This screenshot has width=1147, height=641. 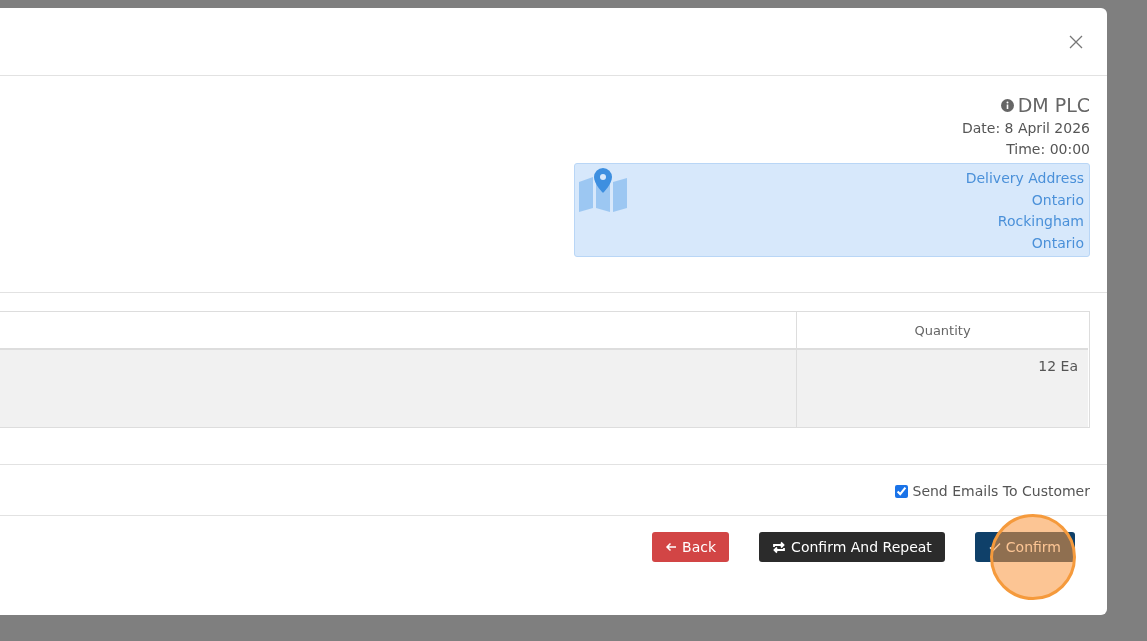 What do you see at coordinates (942, 330) in the screenshot?
I see `column-header: Quantity` at bounding box center [942, 330].